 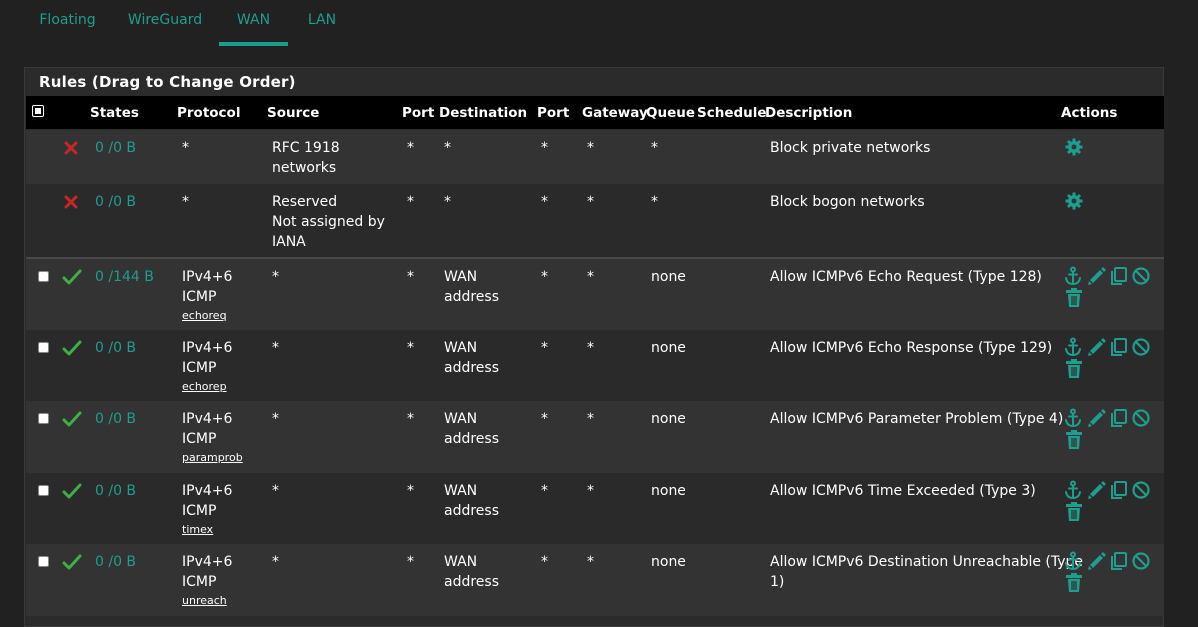 What do you see at coordinates (124, 277) in the screenshot?
I see `states-value: 0 /144 B` at bounding box center [124, 277].